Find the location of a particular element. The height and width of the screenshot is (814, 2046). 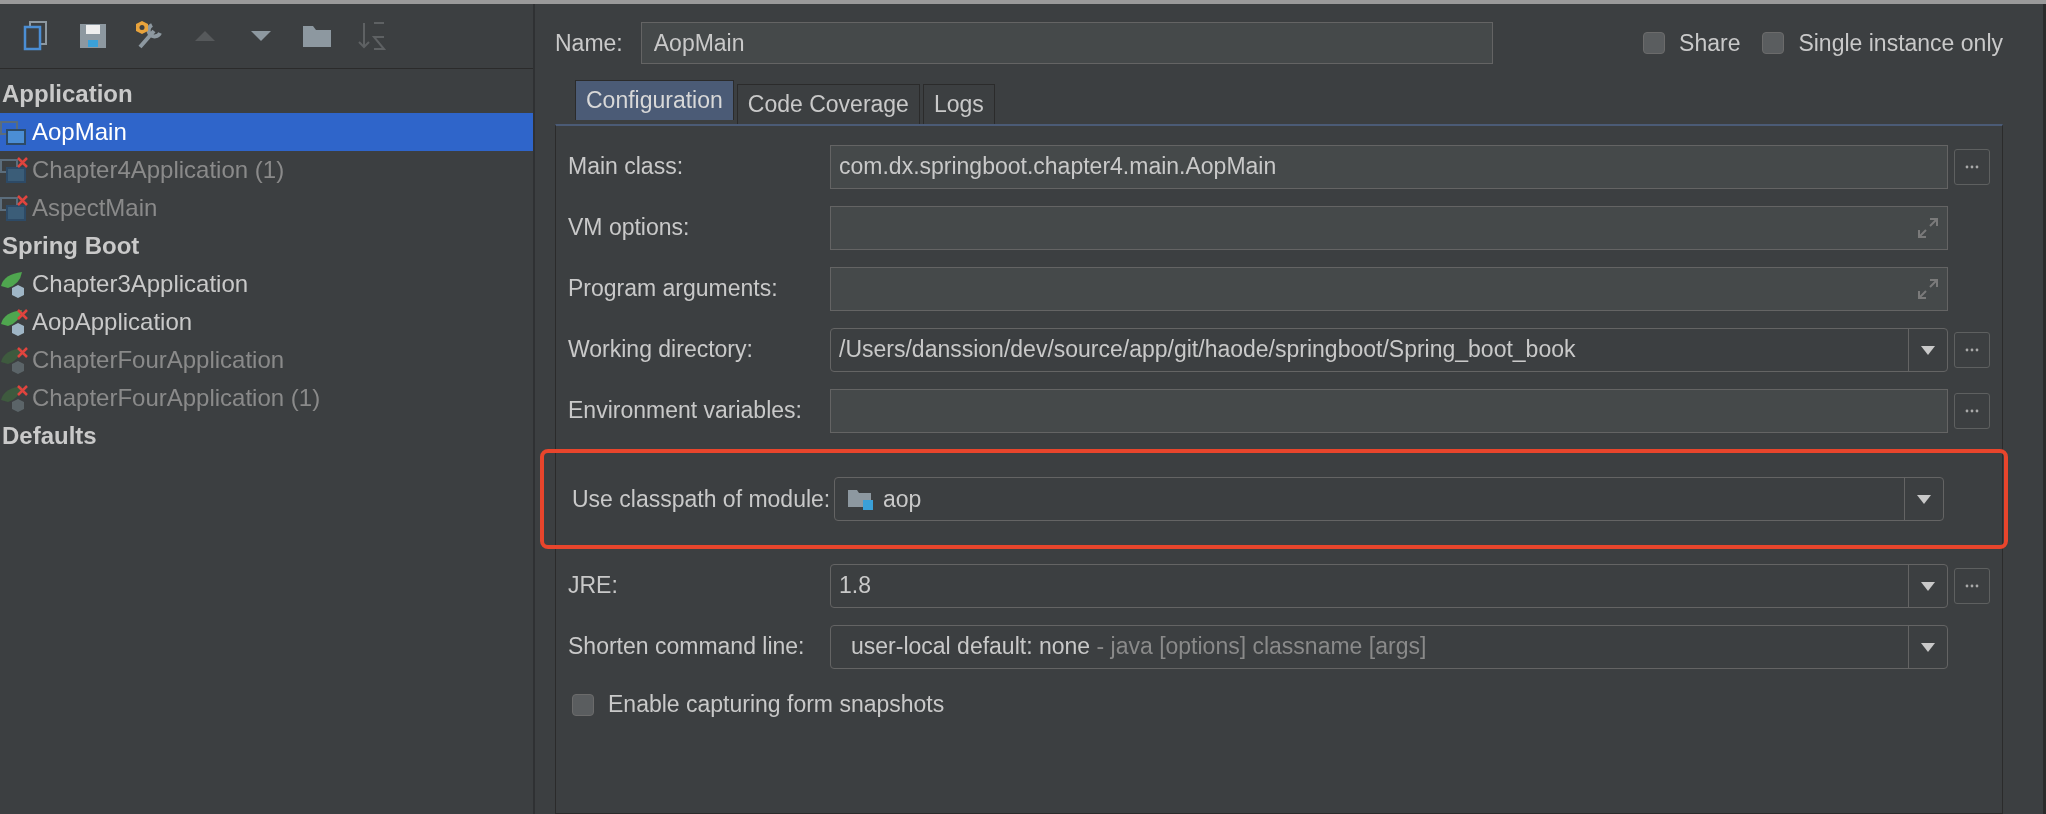

tree-item: AopMain is located at coordinates (266, 132).